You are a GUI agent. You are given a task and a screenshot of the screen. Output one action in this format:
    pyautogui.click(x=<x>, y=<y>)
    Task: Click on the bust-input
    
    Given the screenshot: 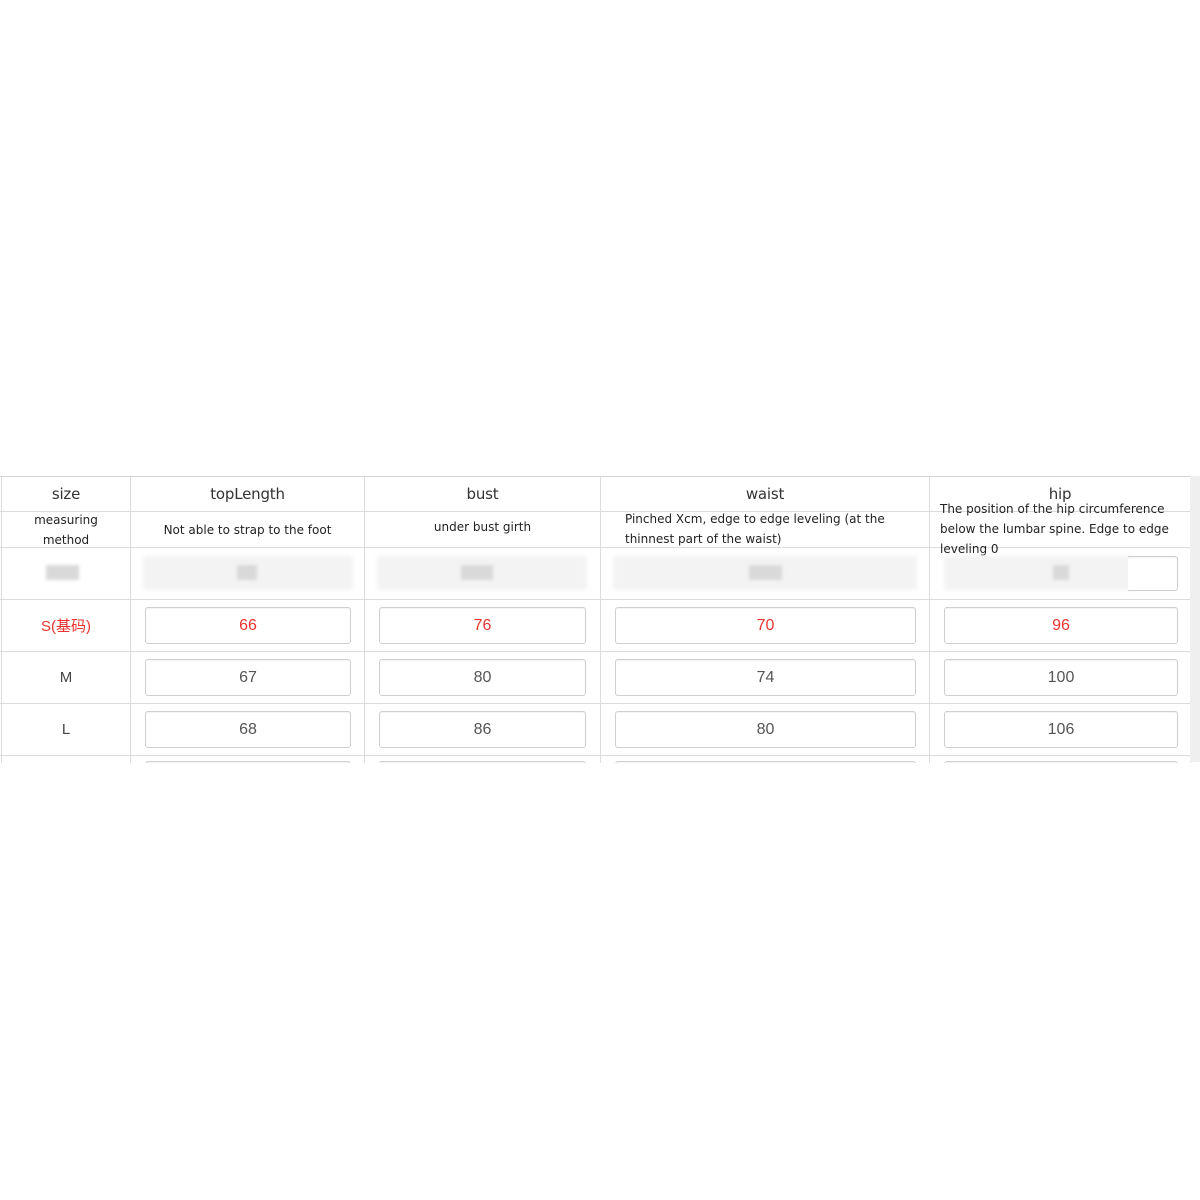 What is the action you would take?
    pyautogui.click(x=482, y=762)
    